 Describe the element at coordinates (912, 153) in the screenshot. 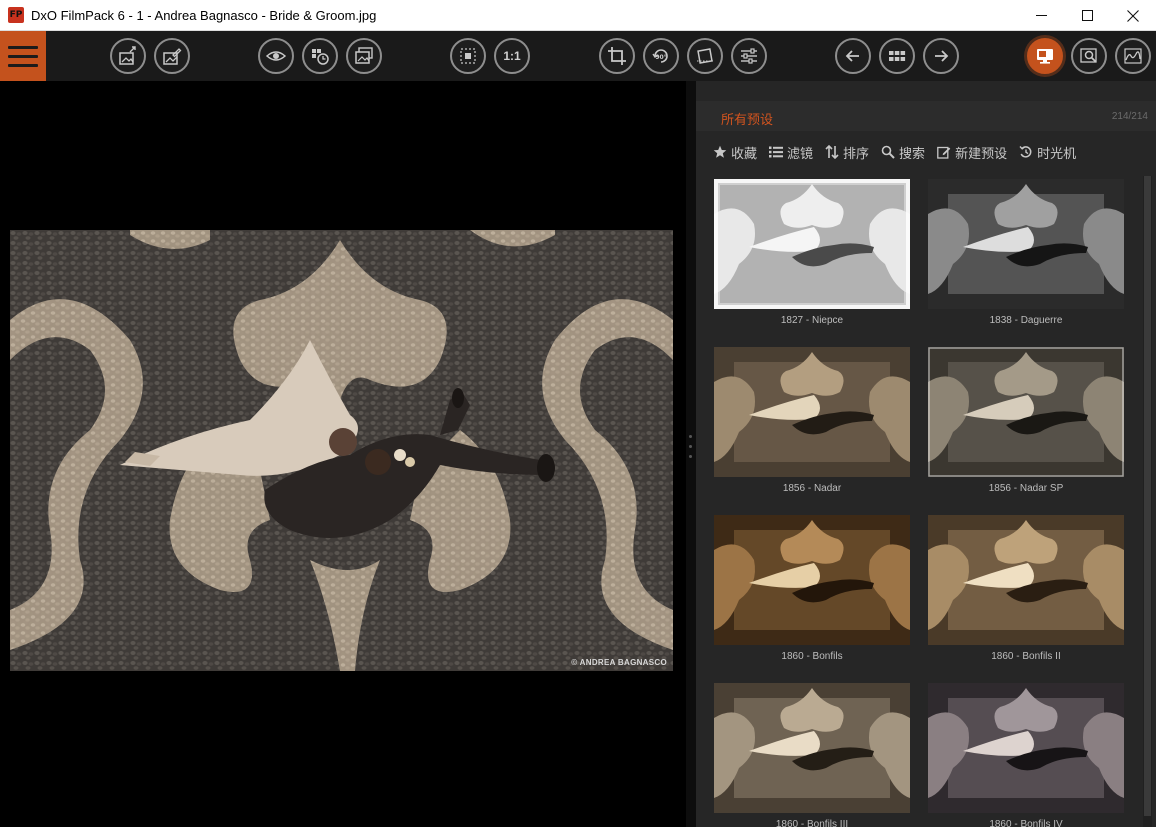

I see `search-label: 搜索` at that location.